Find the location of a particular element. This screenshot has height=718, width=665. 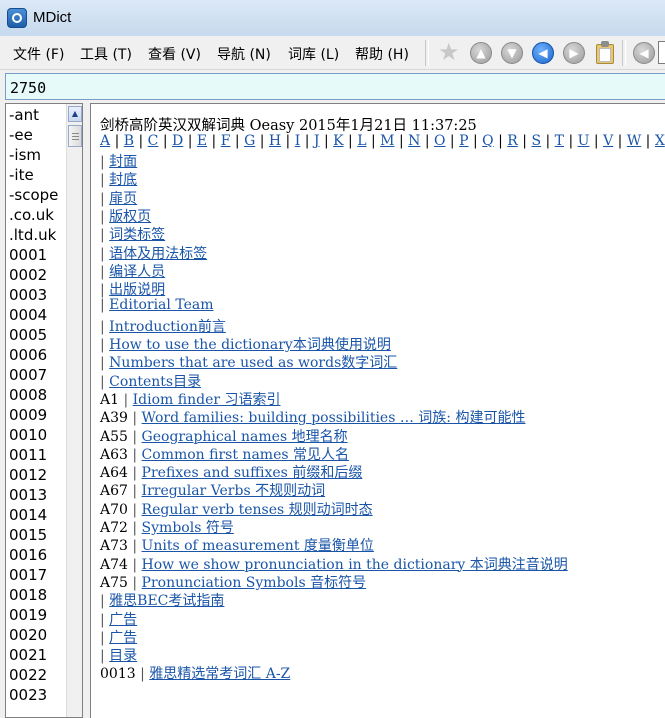

alphabet-link-f: F is located at coordinates (226, 141).